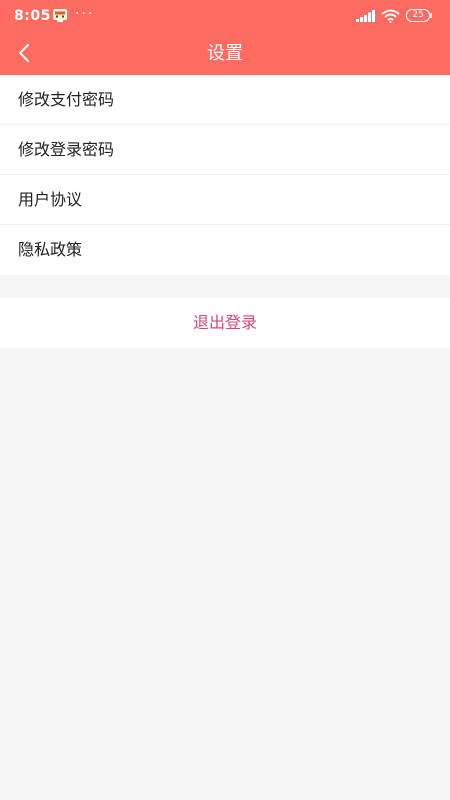  I want to click on page-title: 设置, so click(225, 53).